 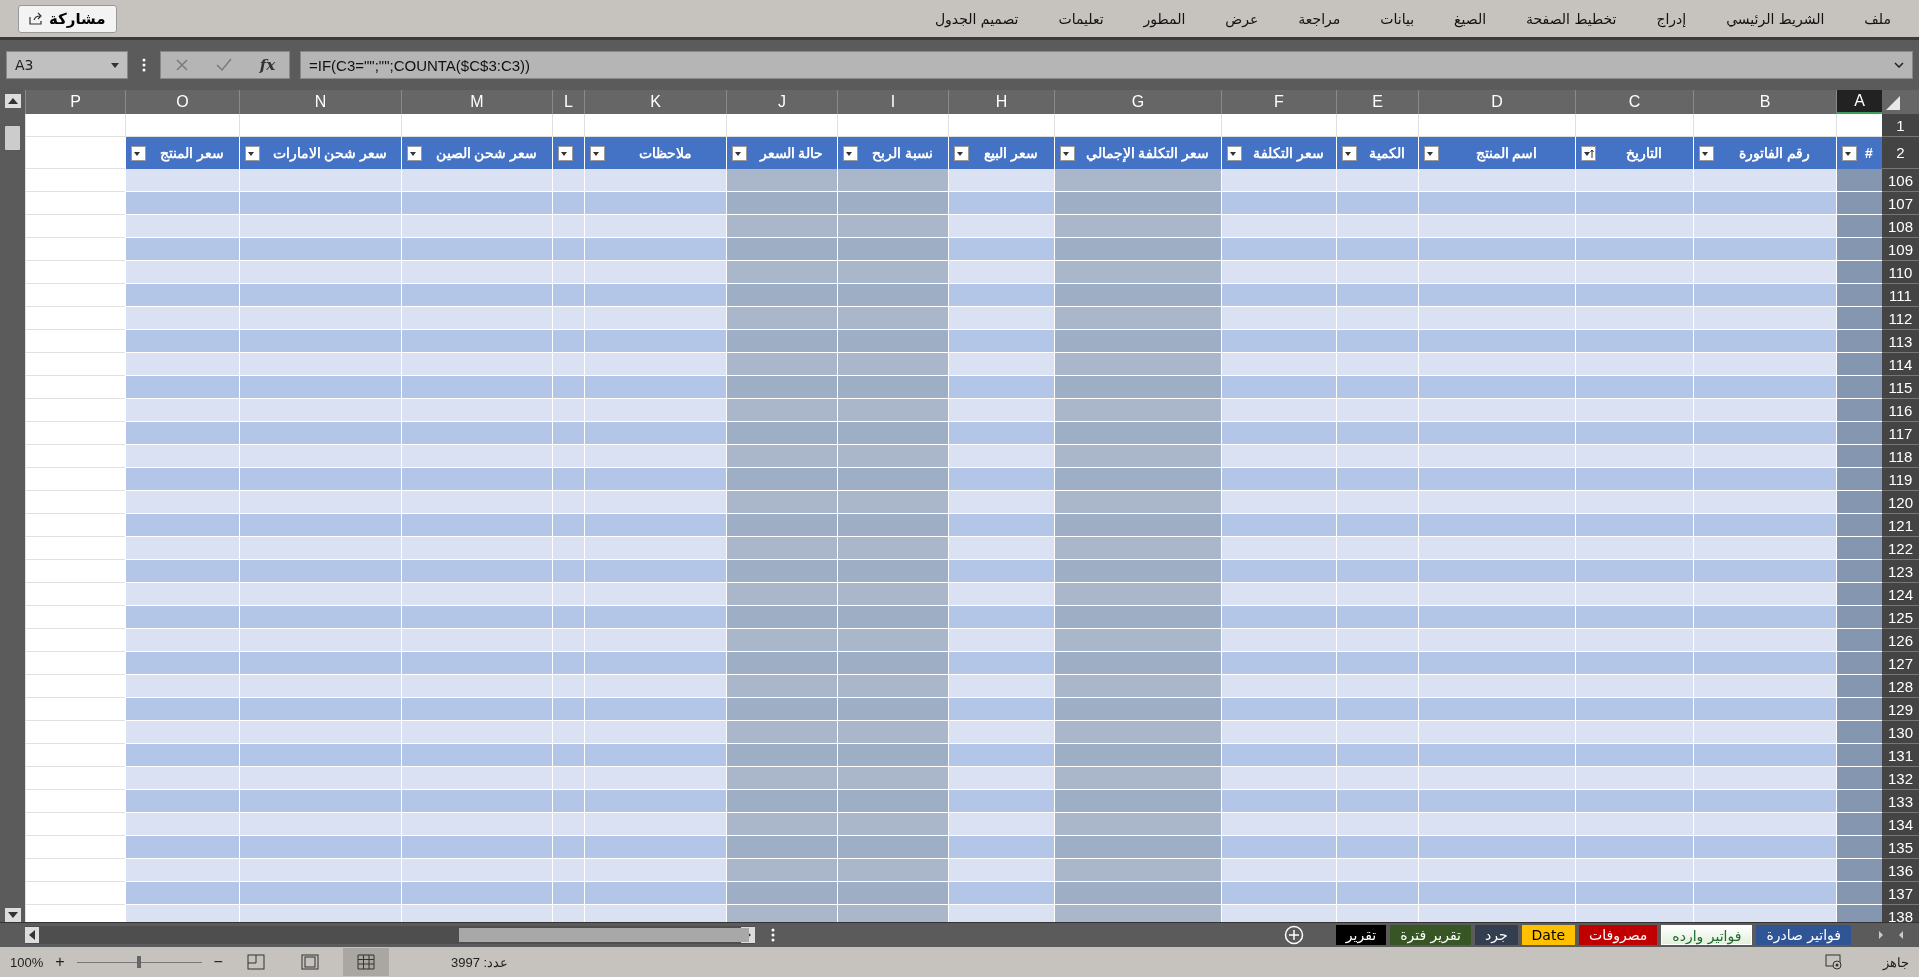 I want to click on expand-icon, so click(x=1899, y=65).